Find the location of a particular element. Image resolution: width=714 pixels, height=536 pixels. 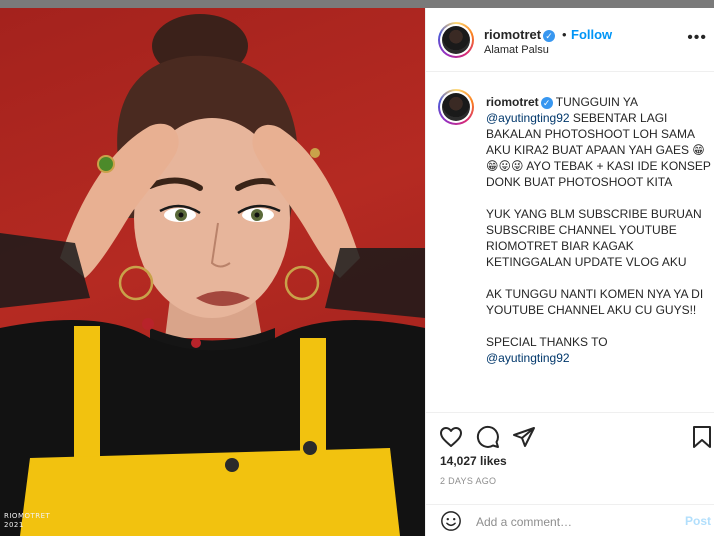

caption-avatar is located at coordinates (456, 107).